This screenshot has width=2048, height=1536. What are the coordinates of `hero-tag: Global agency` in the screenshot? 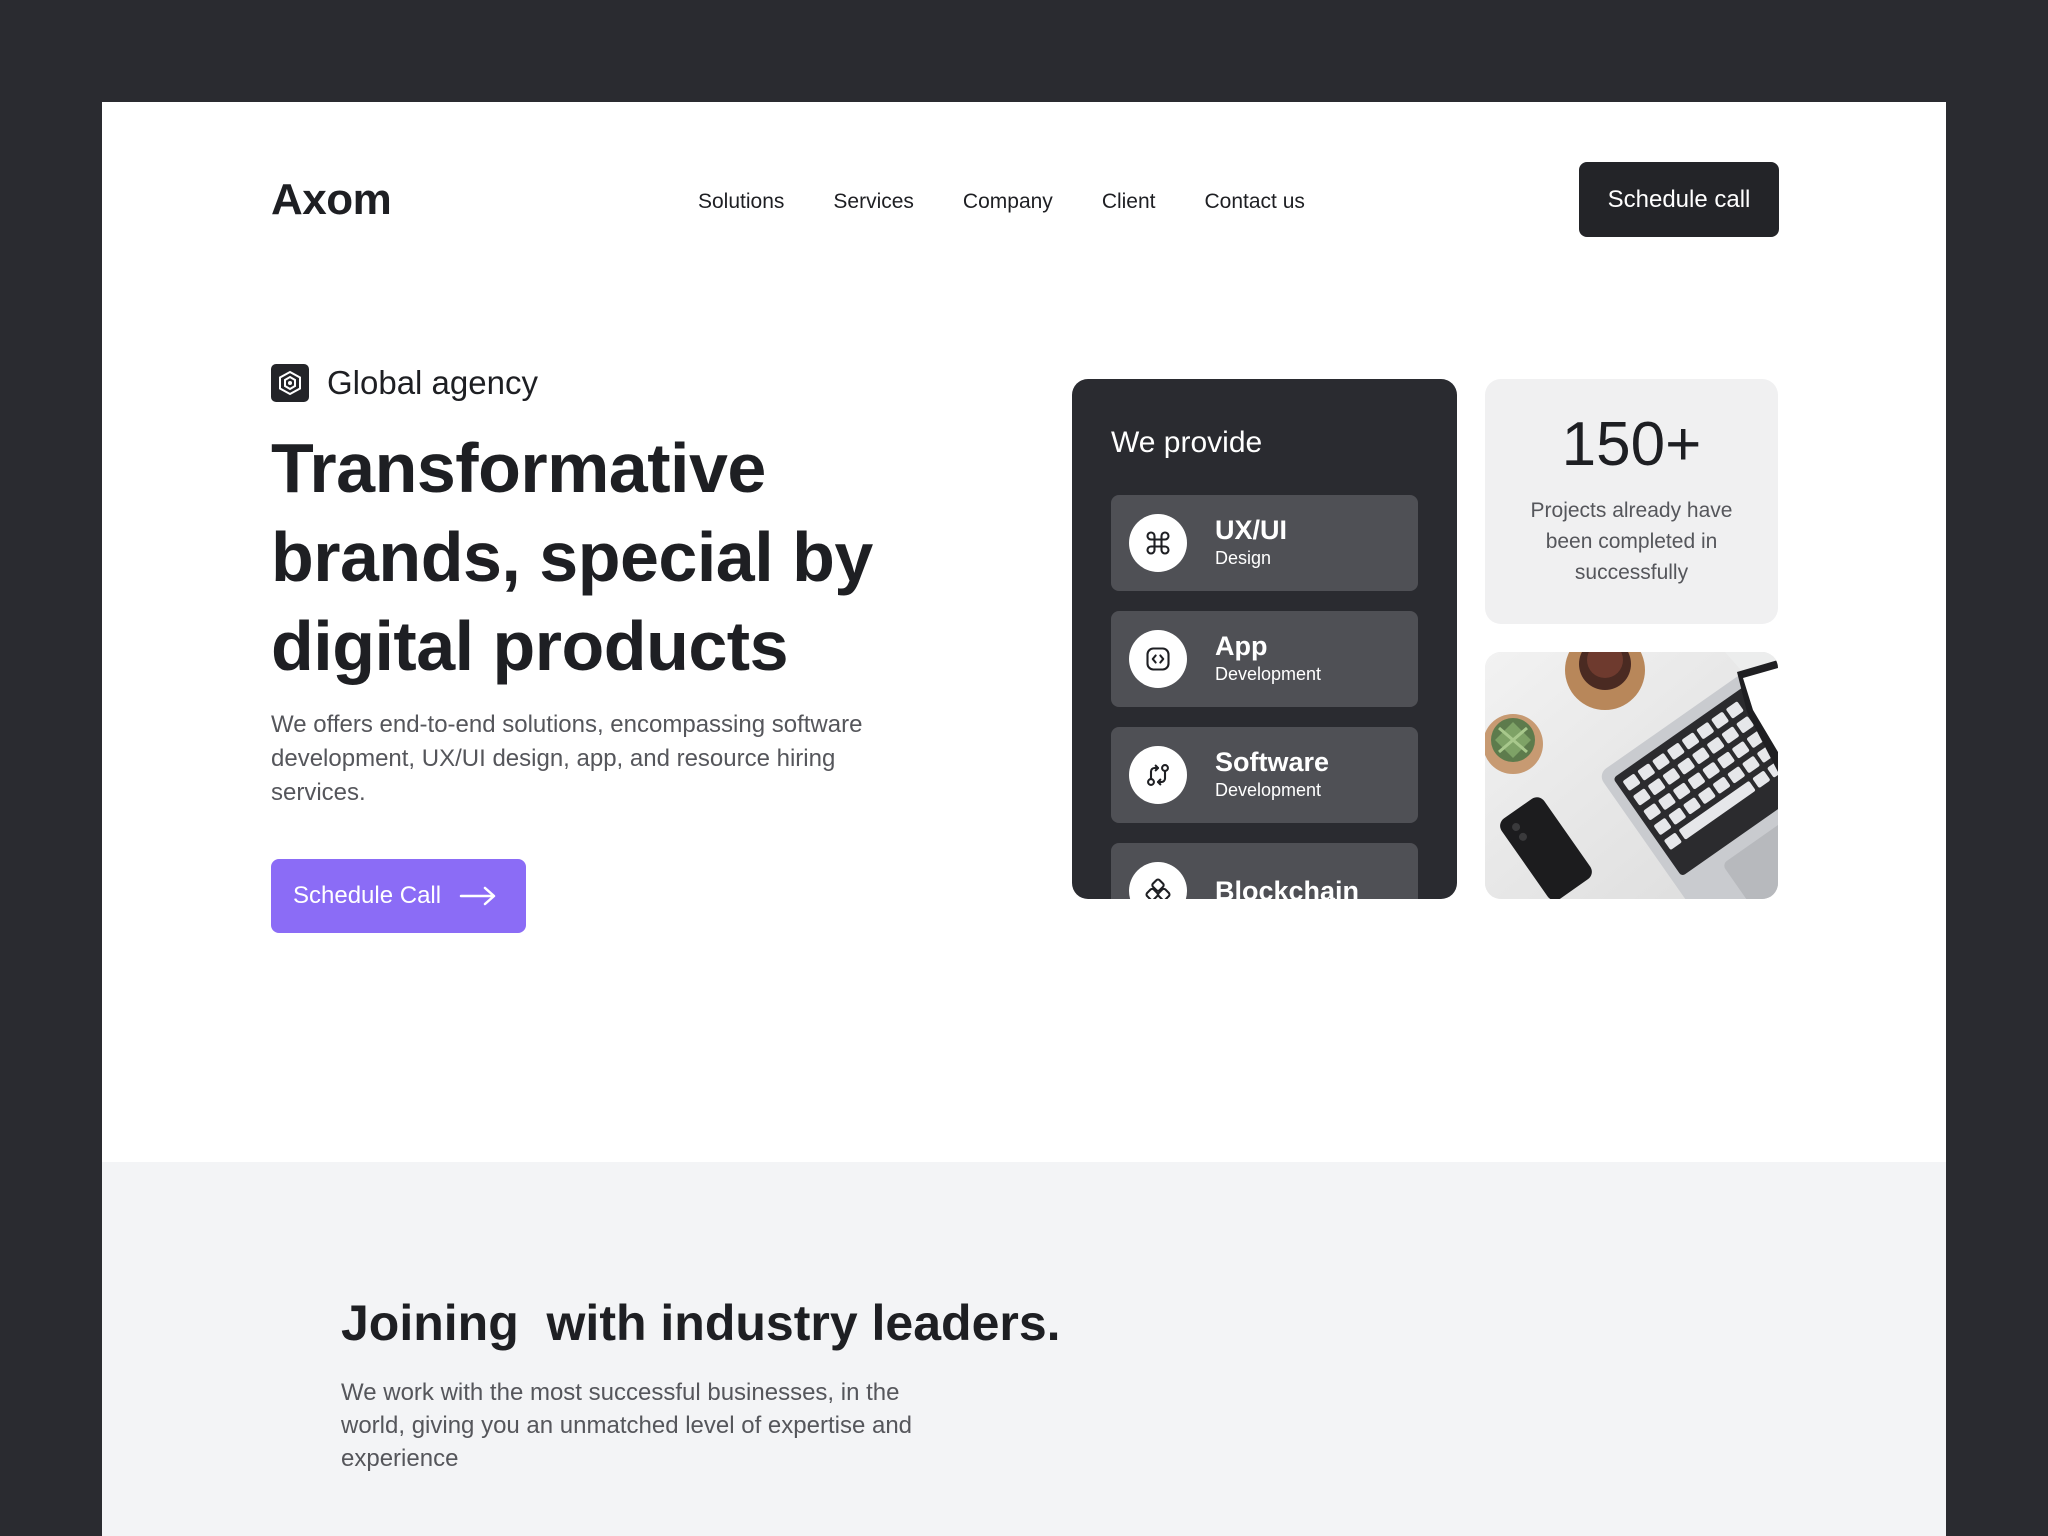 It's located at (404, 383).